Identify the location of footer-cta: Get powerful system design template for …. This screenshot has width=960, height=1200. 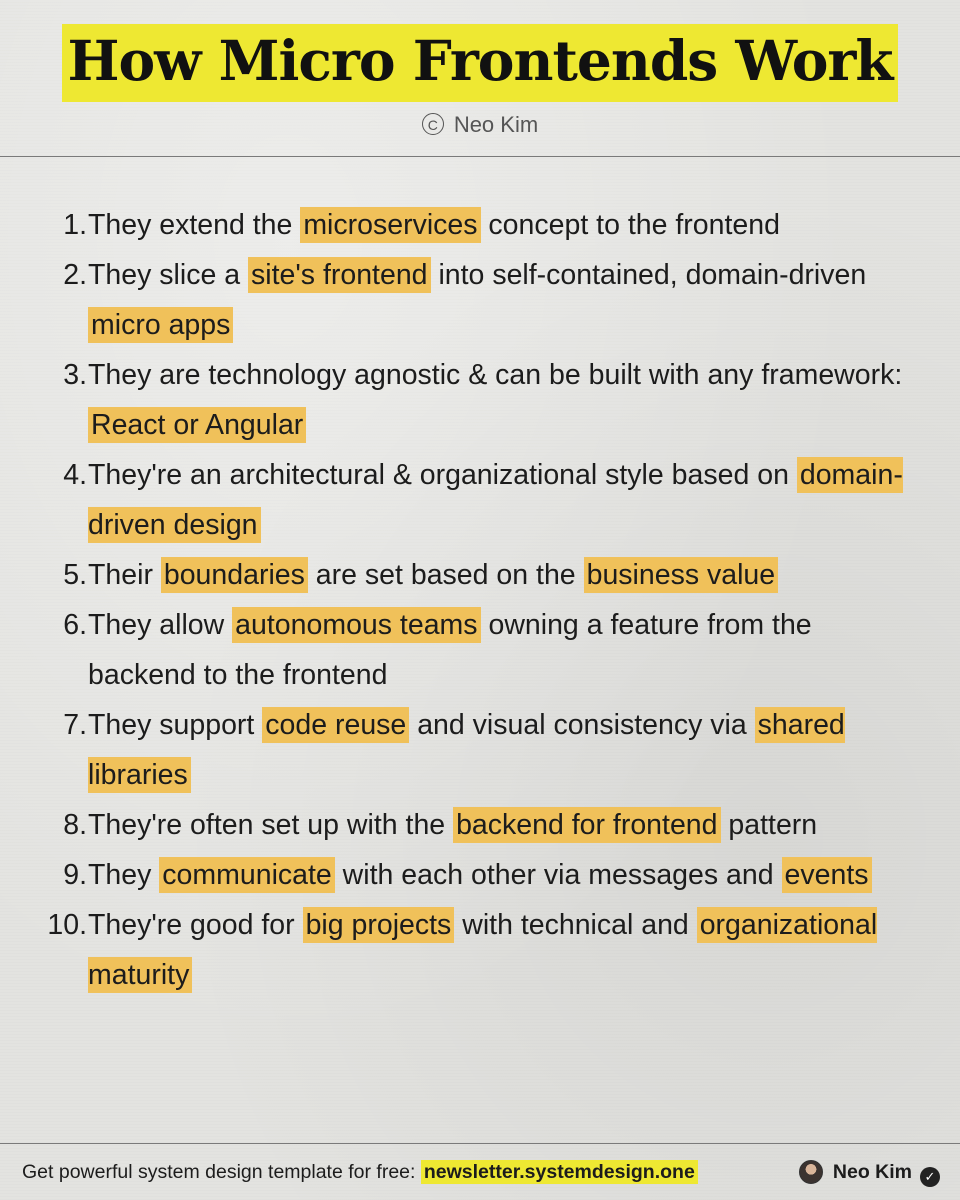
(360, 1172).